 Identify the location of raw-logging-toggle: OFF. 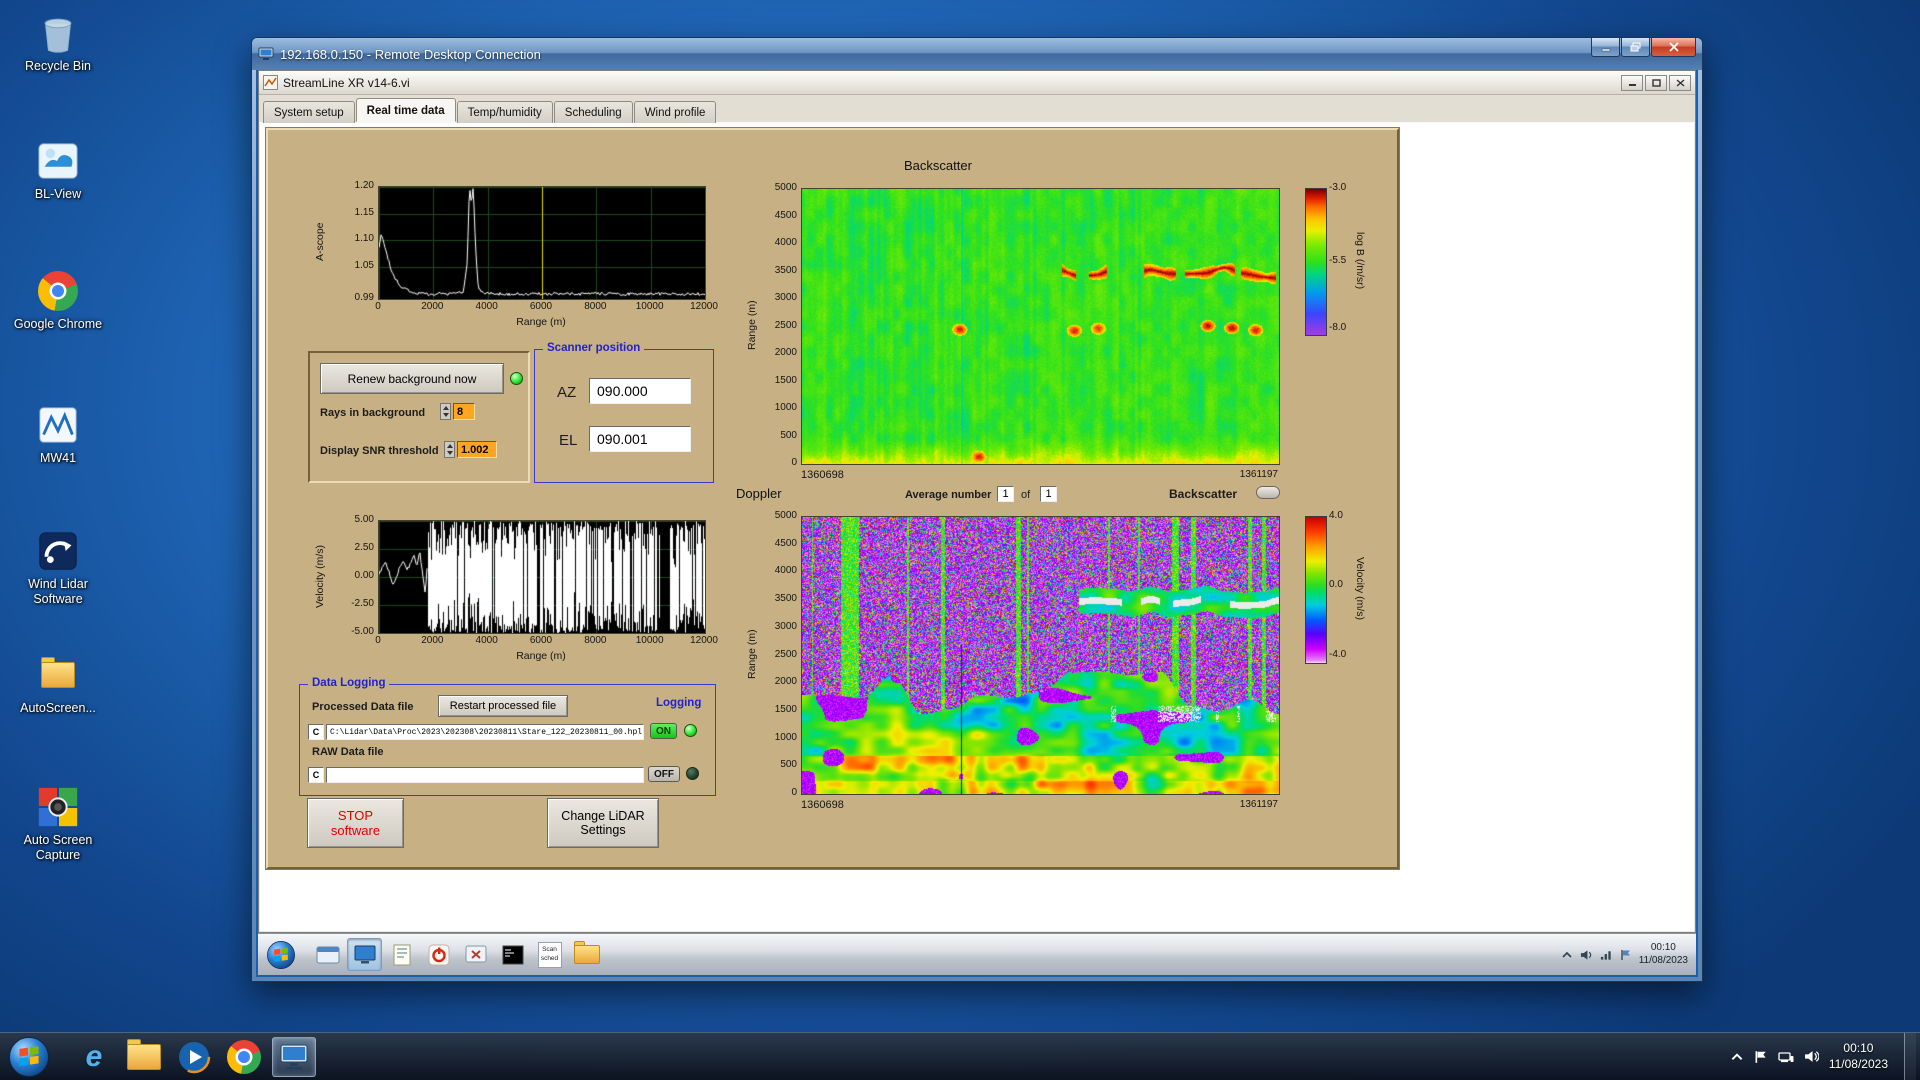
(664, 774).